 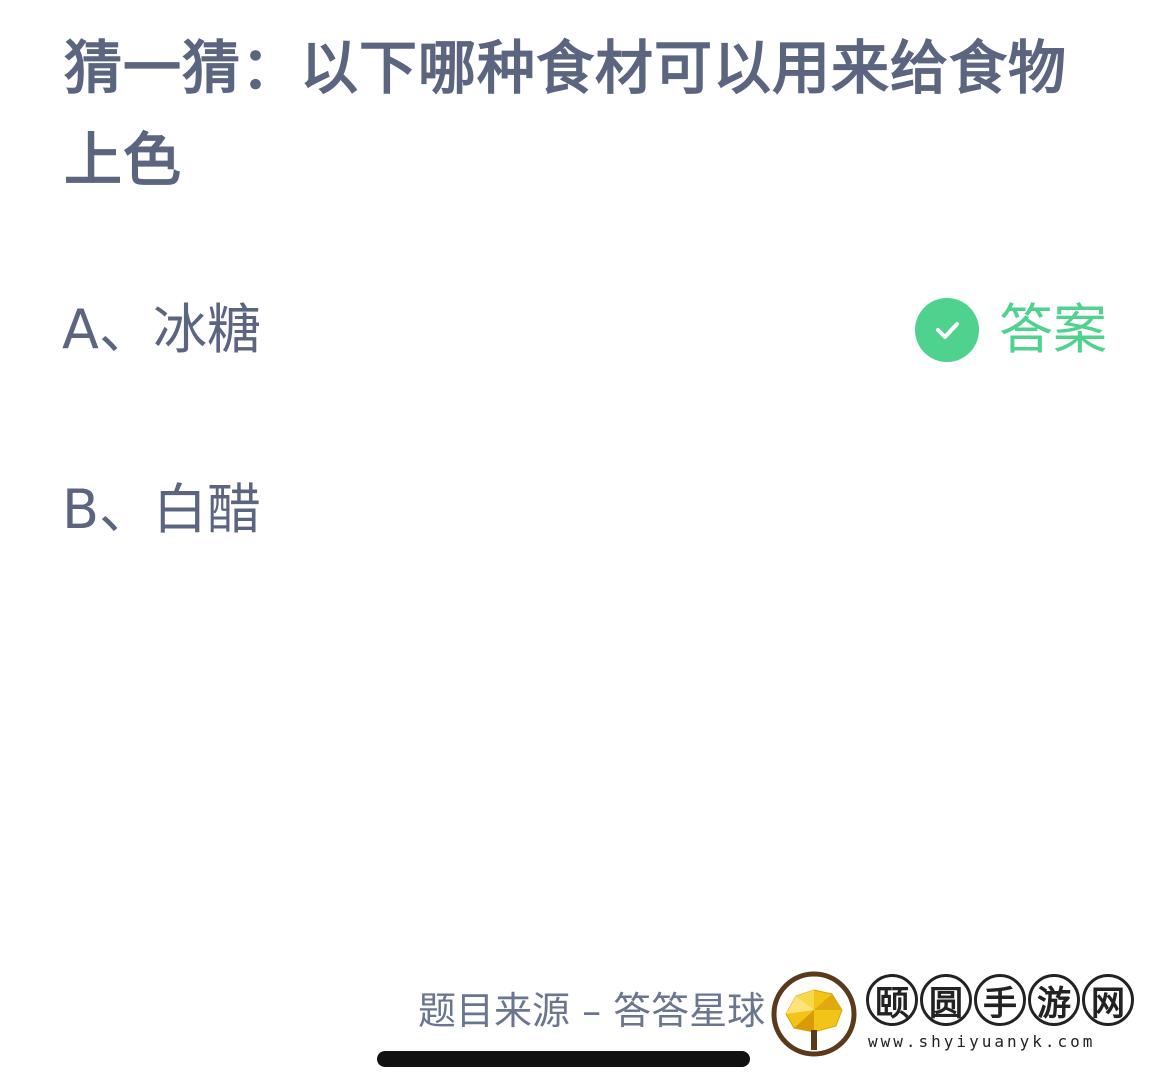 I want to click on watermark-char: 圆, so click(x=946, y=1000).